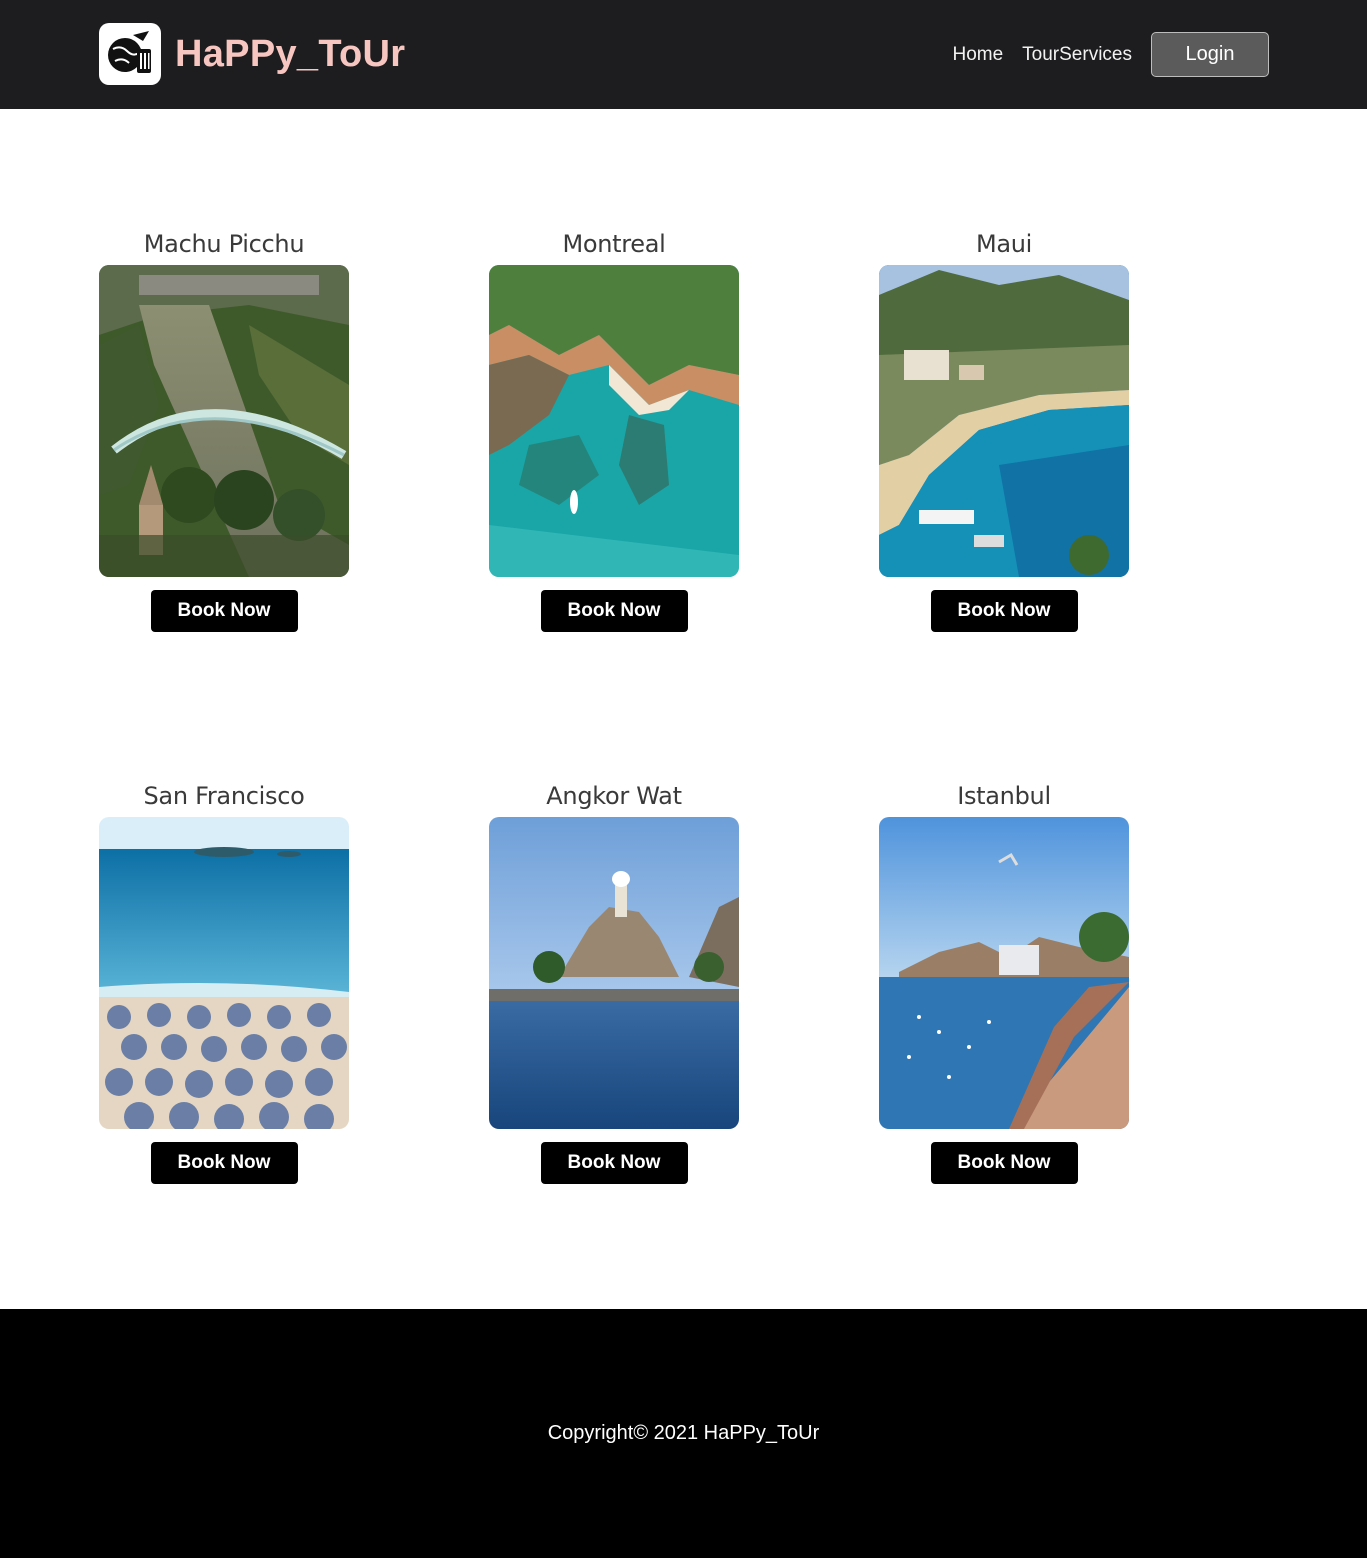  Describe the element at coordinates (614, 796) in the screenshot. I see `destination-title: Angkor Wat` at that location.